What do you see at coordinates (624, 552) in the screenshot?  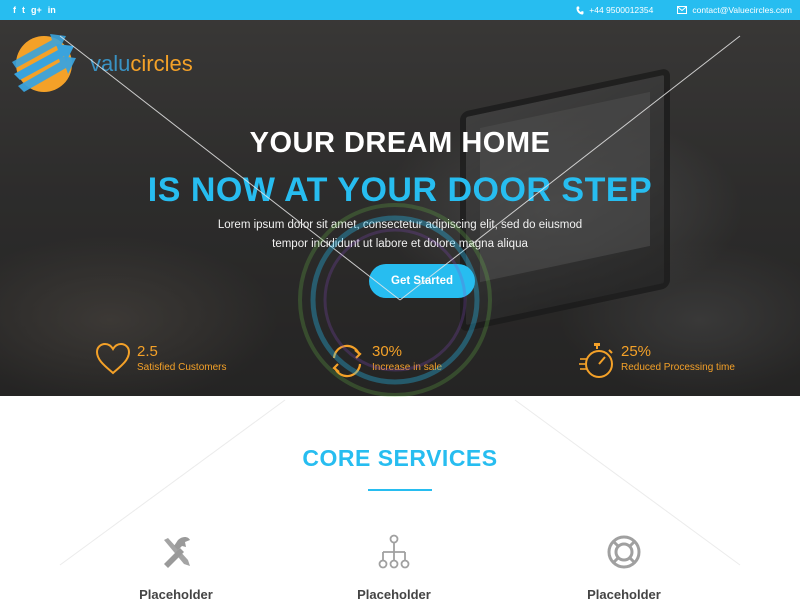 I see `lifebuoy-icon` at bounding box center [624, 552].